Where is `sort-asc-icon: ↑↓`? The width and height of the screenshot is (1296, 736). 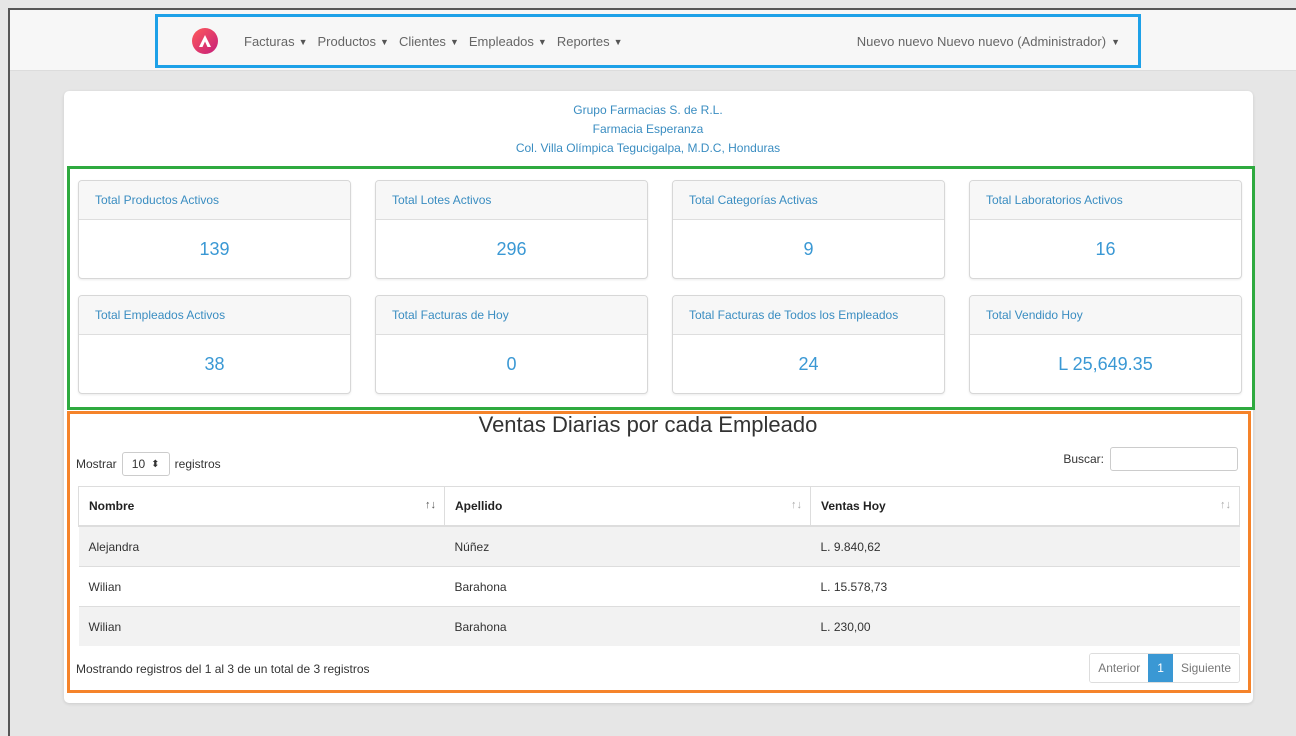 sort-asc-icon: ↑↓ is located at coordinates (430, 505).